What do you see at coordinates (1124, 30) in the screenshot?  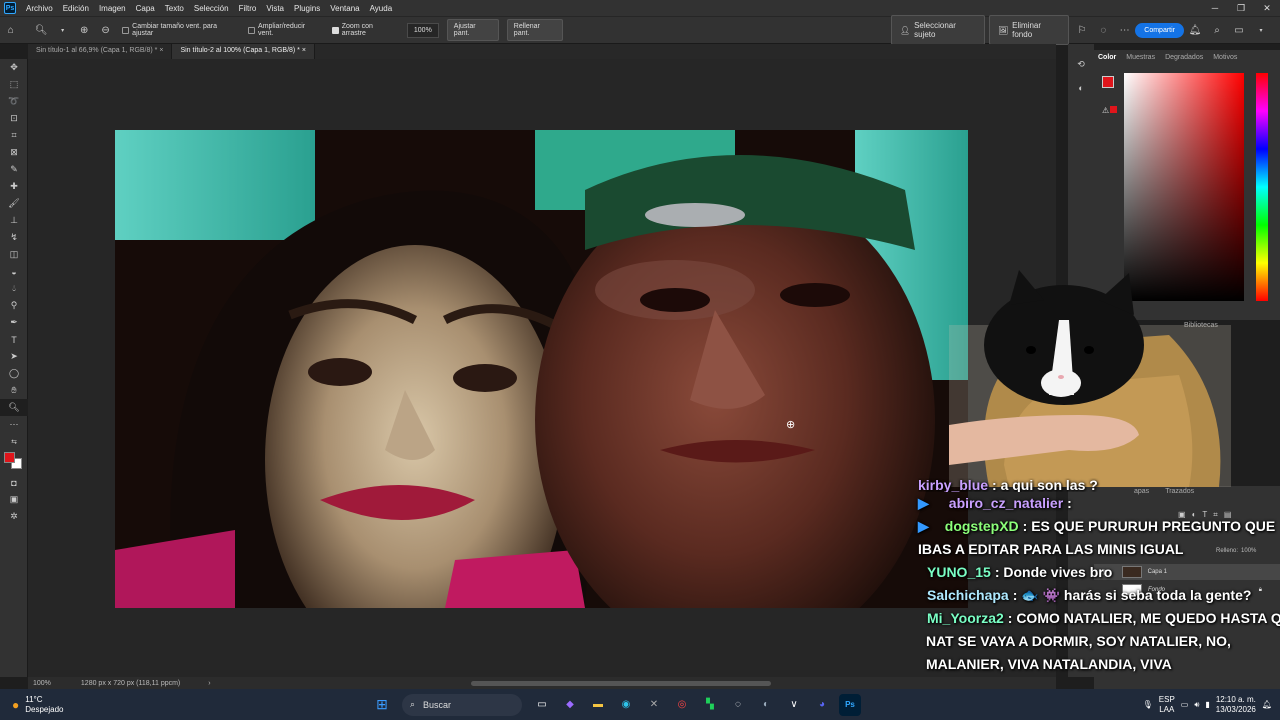 I see `more-icon: ⋯` at bounding box center [1124, 30].